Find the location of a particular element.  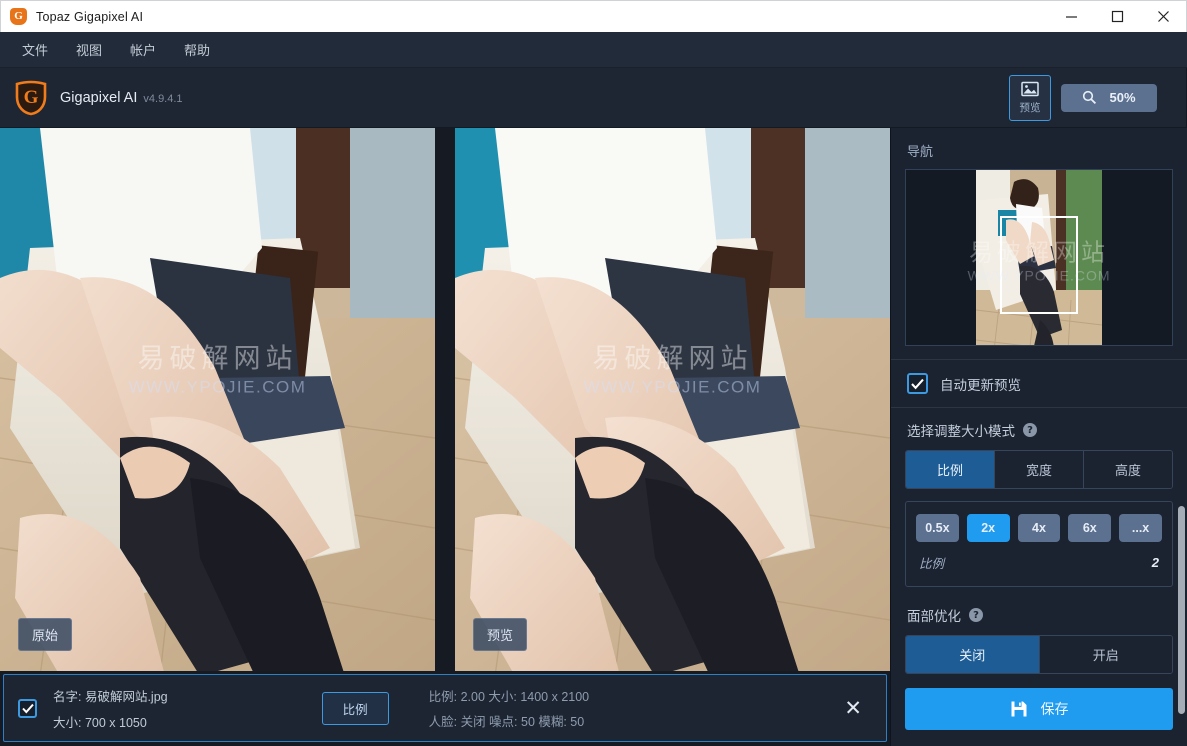

sidebar-scrollbar is located at coordinates (1181, 610).